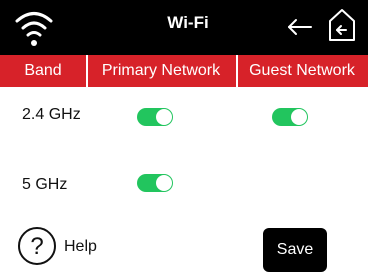  What do you see at coordinates (34, 29) in the screenshot?
I see `wifi-icon` at bounding box center [34, 29].